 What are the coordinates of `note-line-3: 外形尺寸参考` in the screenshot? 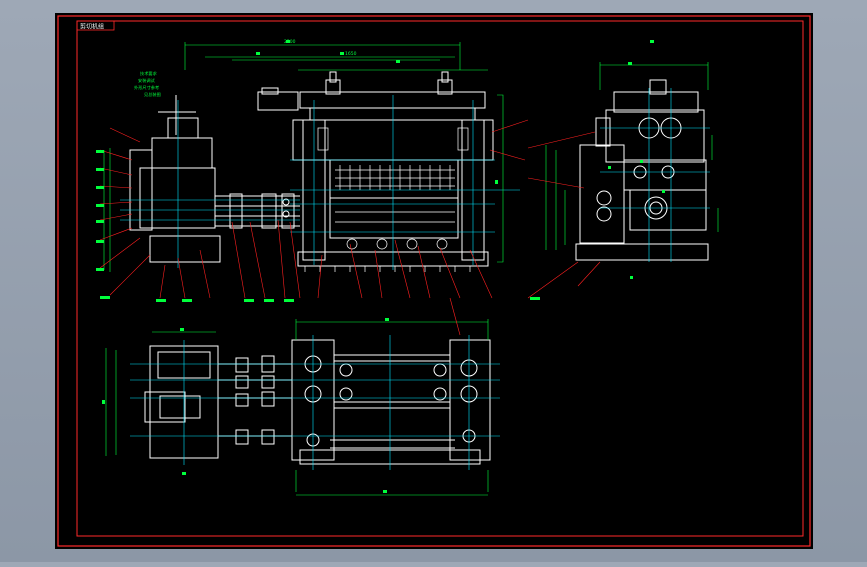 It's located at (146, 87).